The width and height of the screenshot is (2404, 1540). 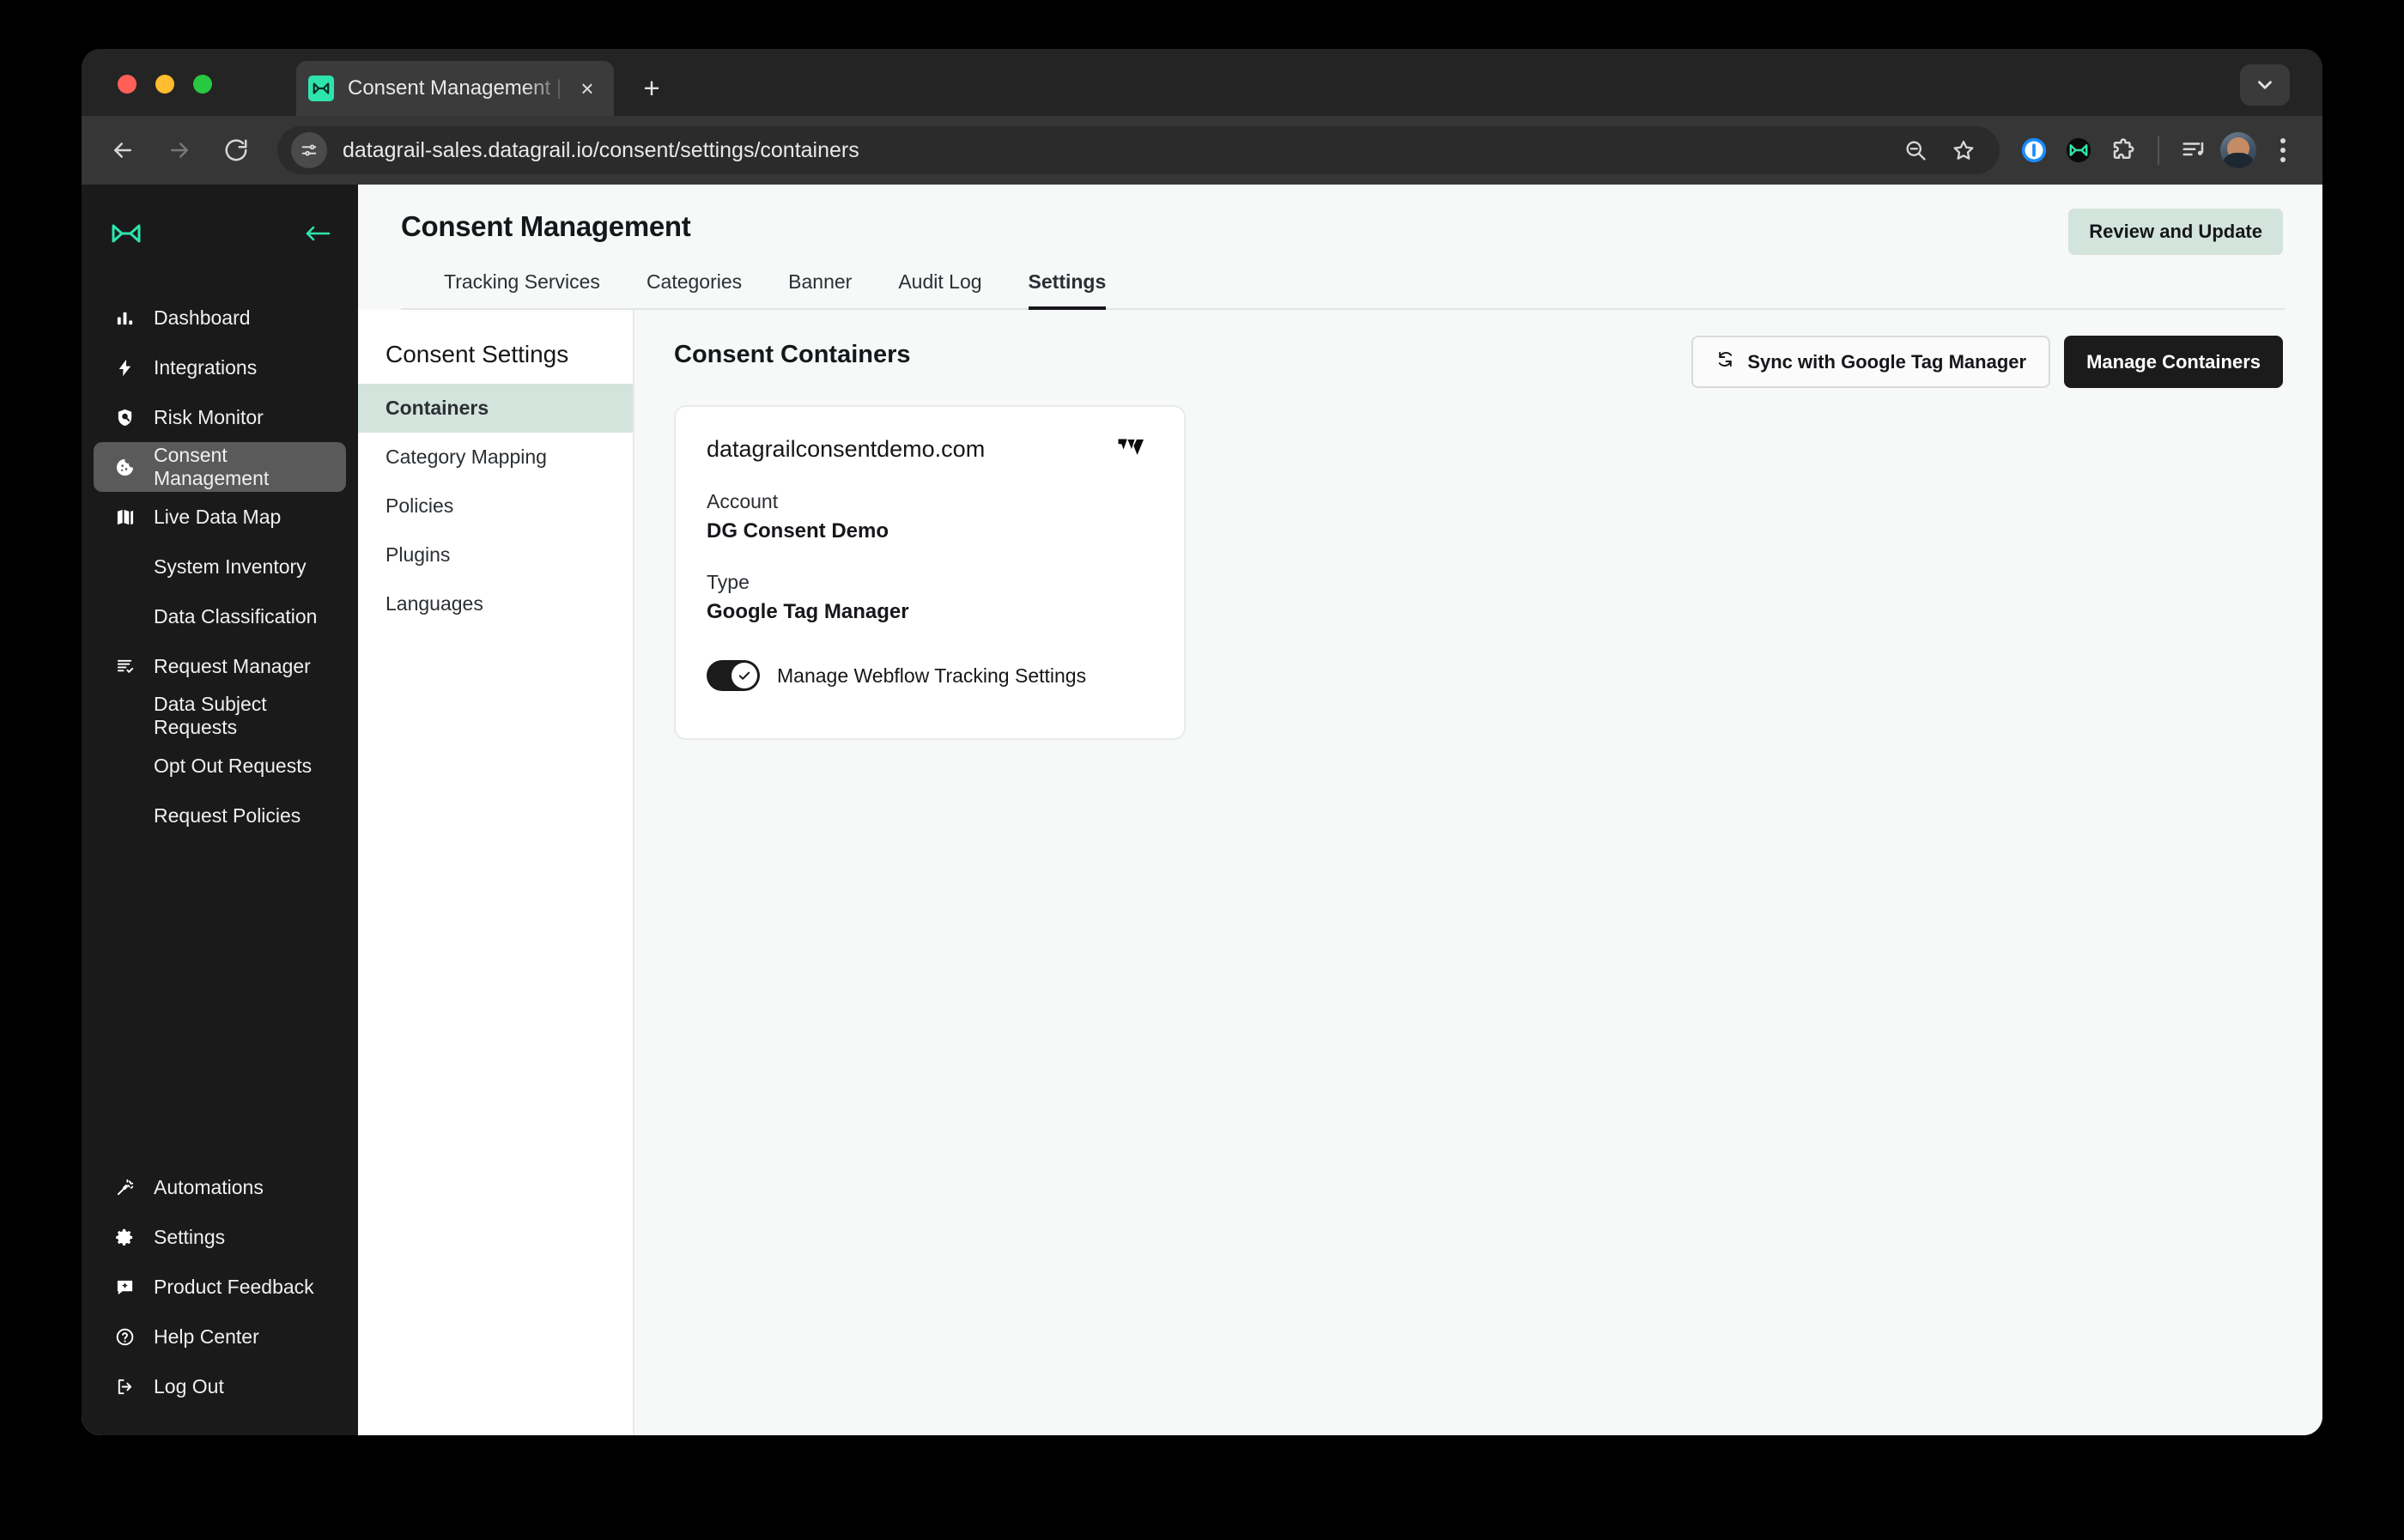 I want to click on webflow-logo-icon, so click(x=1135, y=449).